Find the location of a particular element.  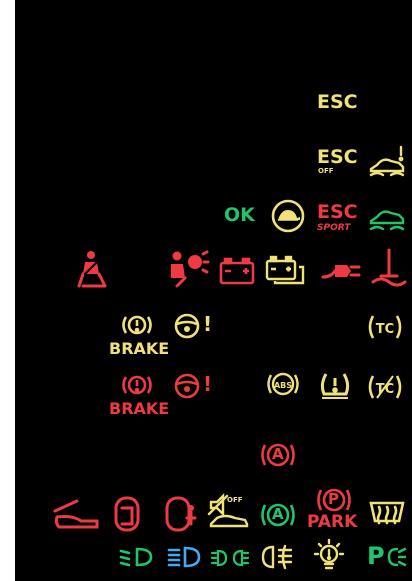

svg-text: TC is located at coordinates (385, 329).